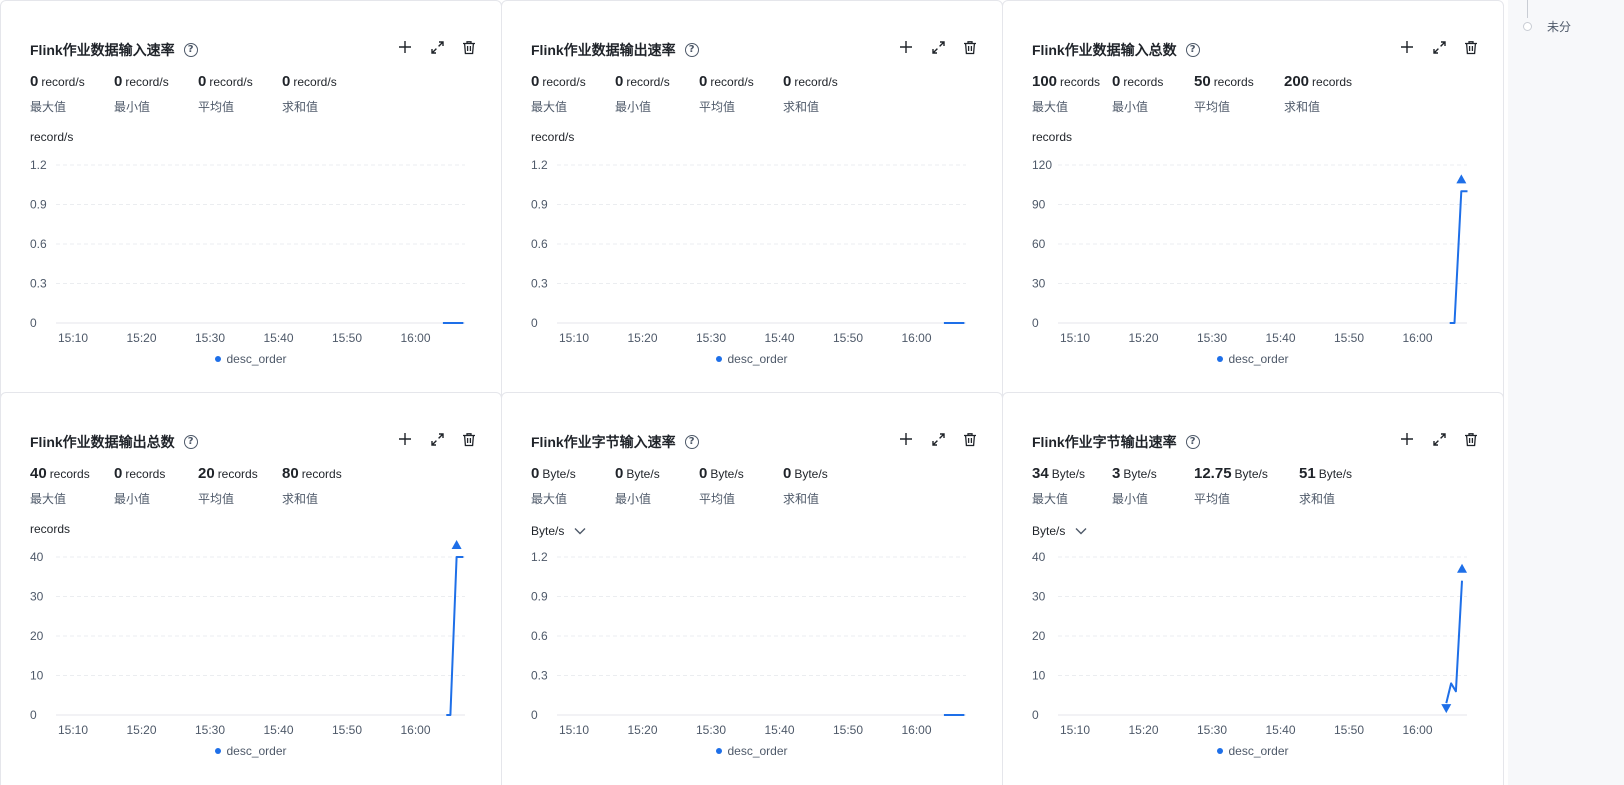 The image size is (1624, 785). What do you see at coordinates (717, 107) in the screenshot?
I see `stat-label: 平均值` at bounding box center [717, 107].